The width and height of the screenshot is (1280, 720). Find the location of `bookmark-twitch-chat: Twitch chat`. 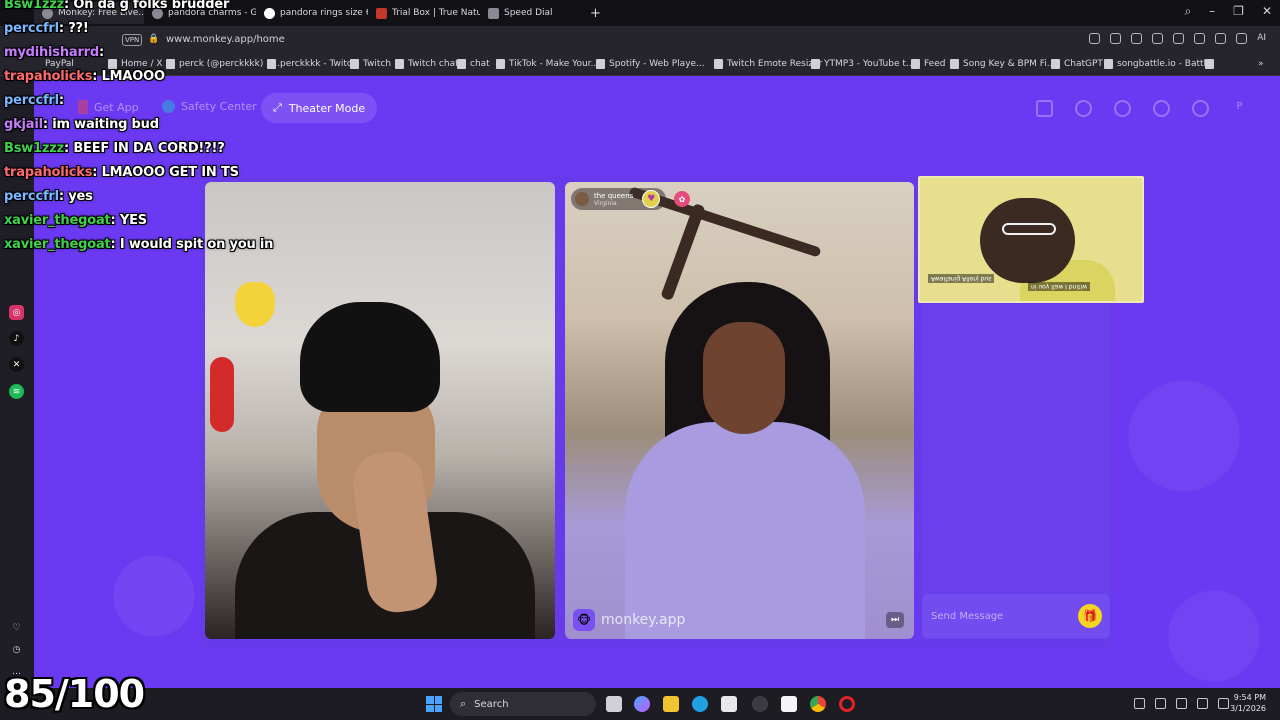

bookmark-twitch-chat: Twitch chat is located at coordinates (427, 64).